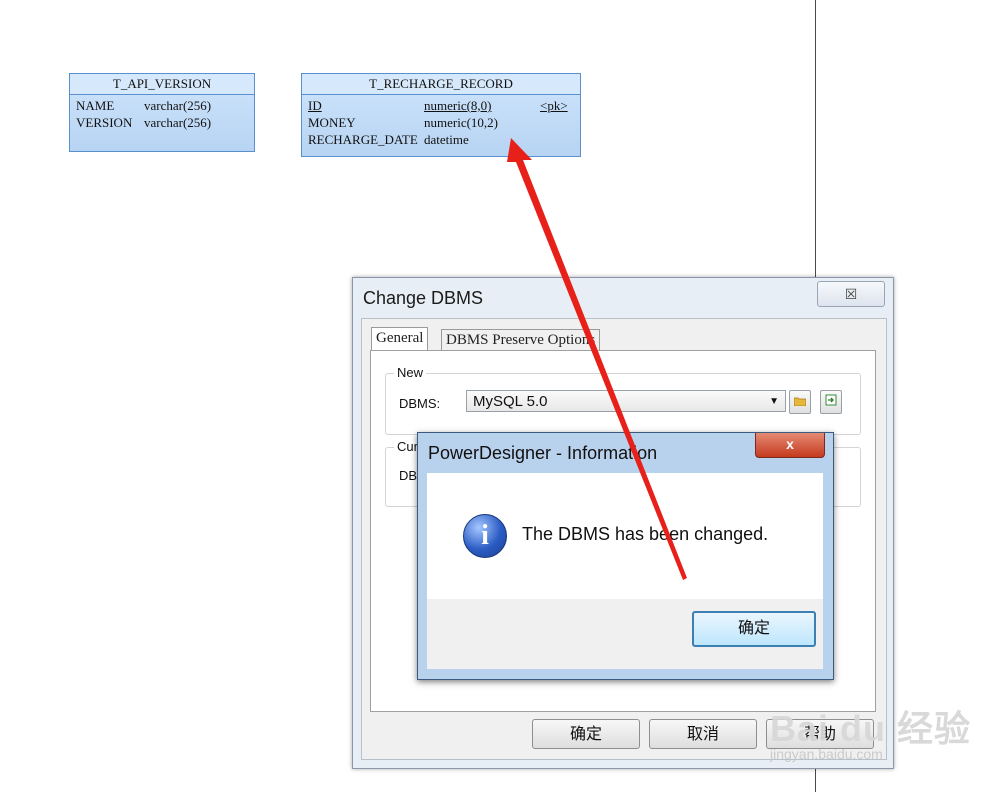  What do you see at coordinates (826, 754) in the screenshot?
I see `watermark-url: jingyan.baidu.com` at bounding box center [826, 754].